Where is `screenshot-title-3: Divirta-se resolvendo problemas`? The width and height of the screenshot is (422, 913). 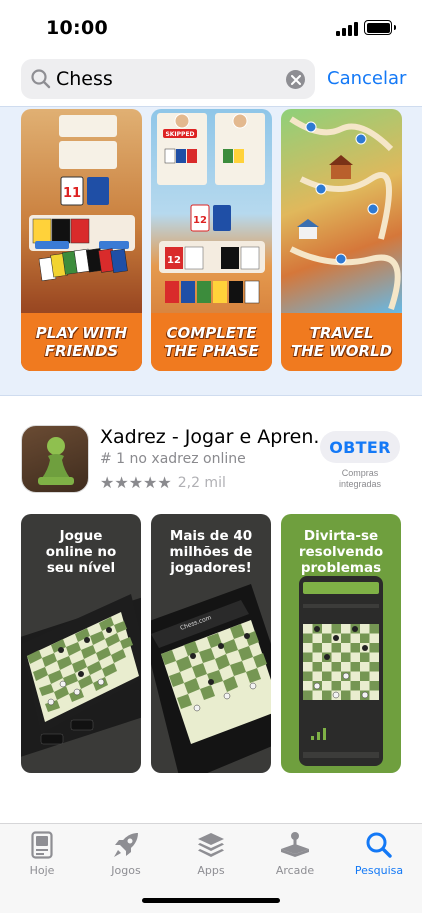
screenshot-title-3: Divirta-se resolvendo problemas is located at coordinates (341, 552).